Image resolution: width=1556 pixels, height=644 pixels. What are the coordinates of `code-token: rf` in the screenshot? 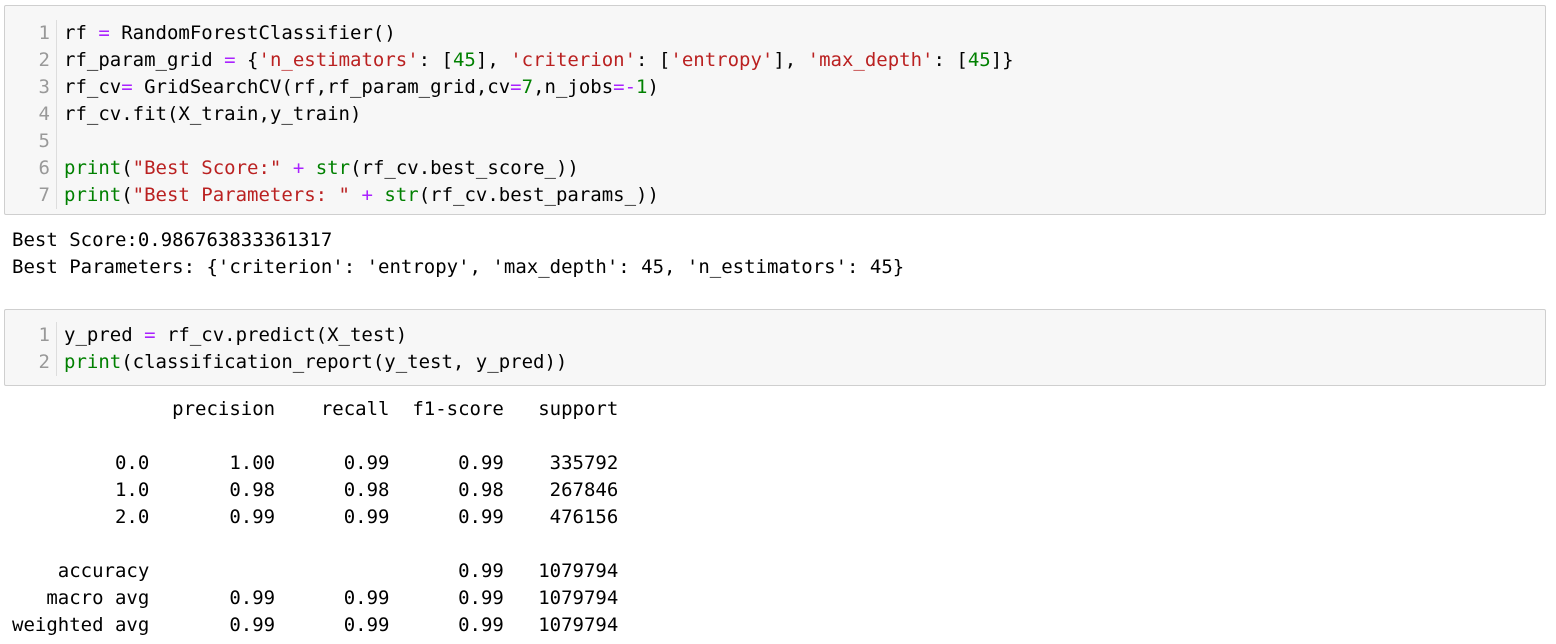 It's located at (81, 33).